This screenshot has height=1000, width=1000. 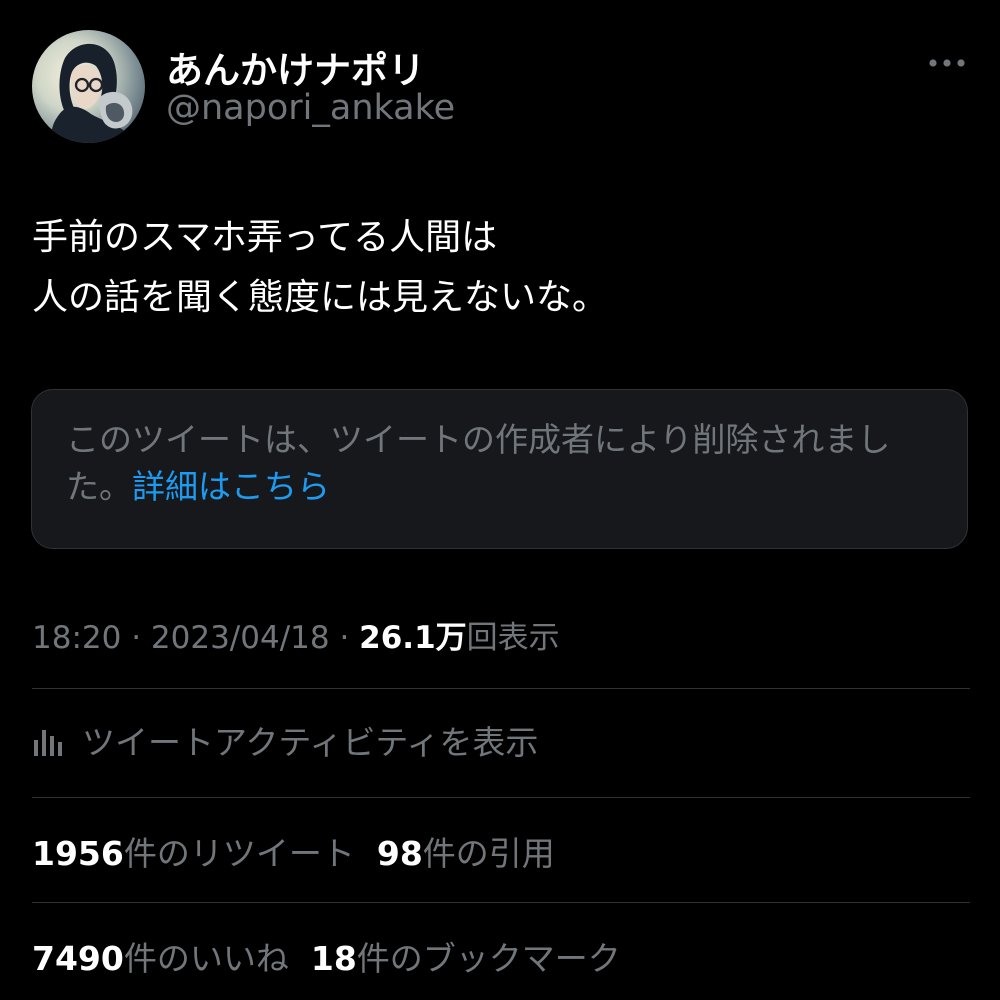 What do you see at coordinates (78, 853) in the screenshot?
I see `retweet-count: 1956` at bounding box center [78, 853].